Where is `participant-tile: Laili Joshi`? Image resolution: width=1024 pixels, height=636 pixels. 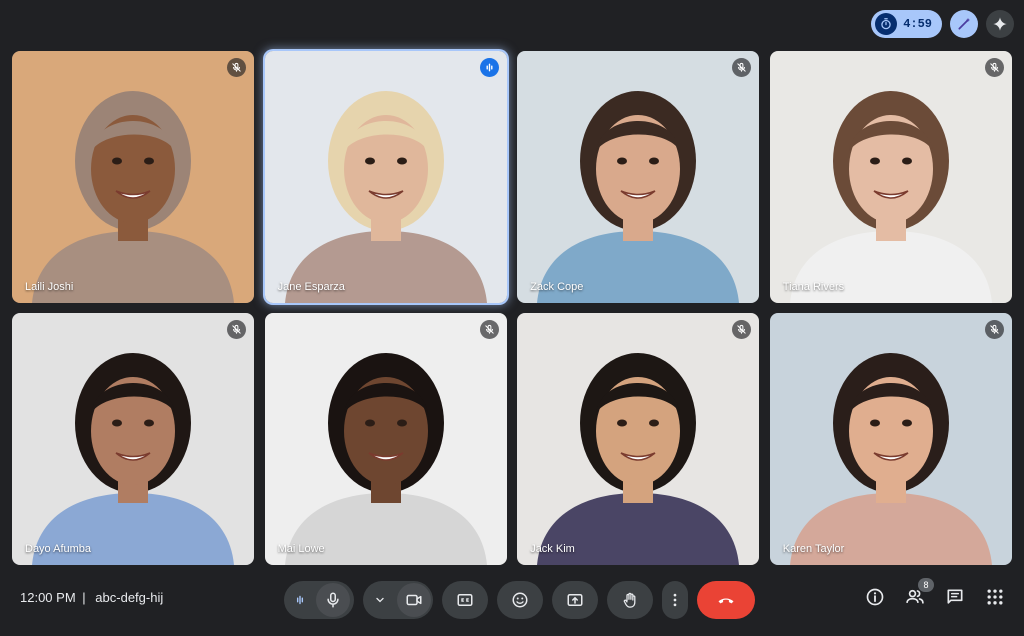
participant-tile: Laili Joshi is located at coordinates (133, 177).